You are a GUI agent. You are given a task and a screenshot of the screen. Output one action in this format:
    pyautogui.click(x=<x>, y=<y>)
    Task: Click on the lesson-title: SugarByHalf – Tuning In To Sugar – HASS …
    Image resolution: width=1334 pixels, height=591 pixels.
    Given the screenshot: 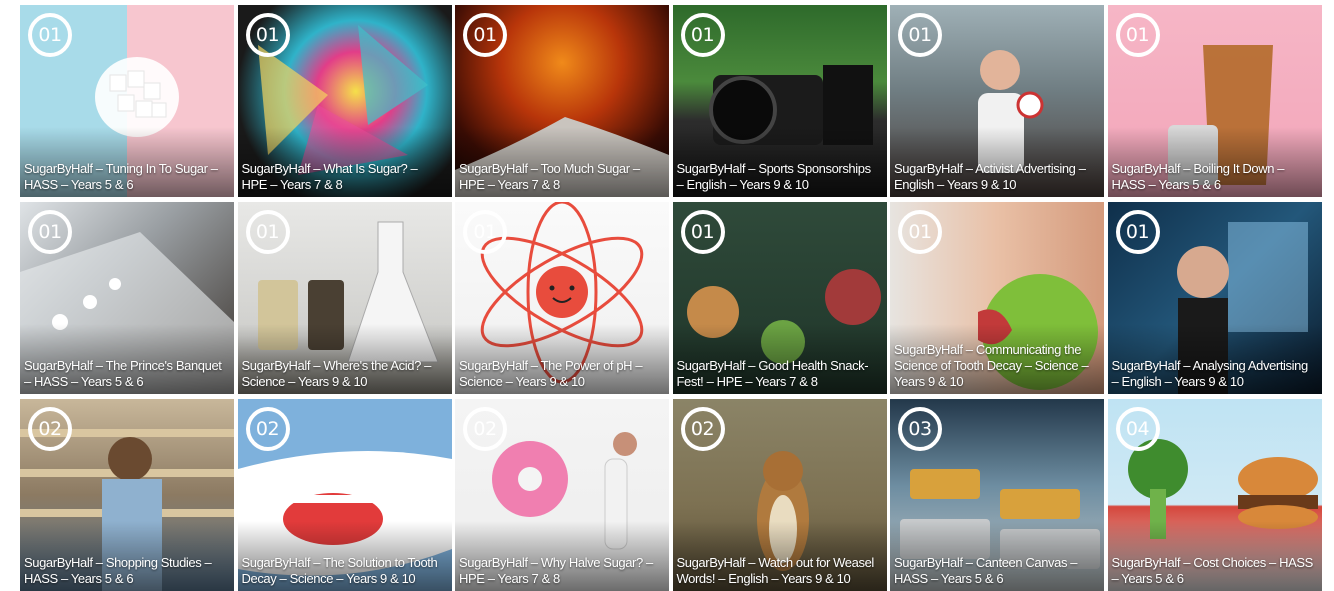 What is the action you would take?
    pyautogui.click(x=126, y=177)
    